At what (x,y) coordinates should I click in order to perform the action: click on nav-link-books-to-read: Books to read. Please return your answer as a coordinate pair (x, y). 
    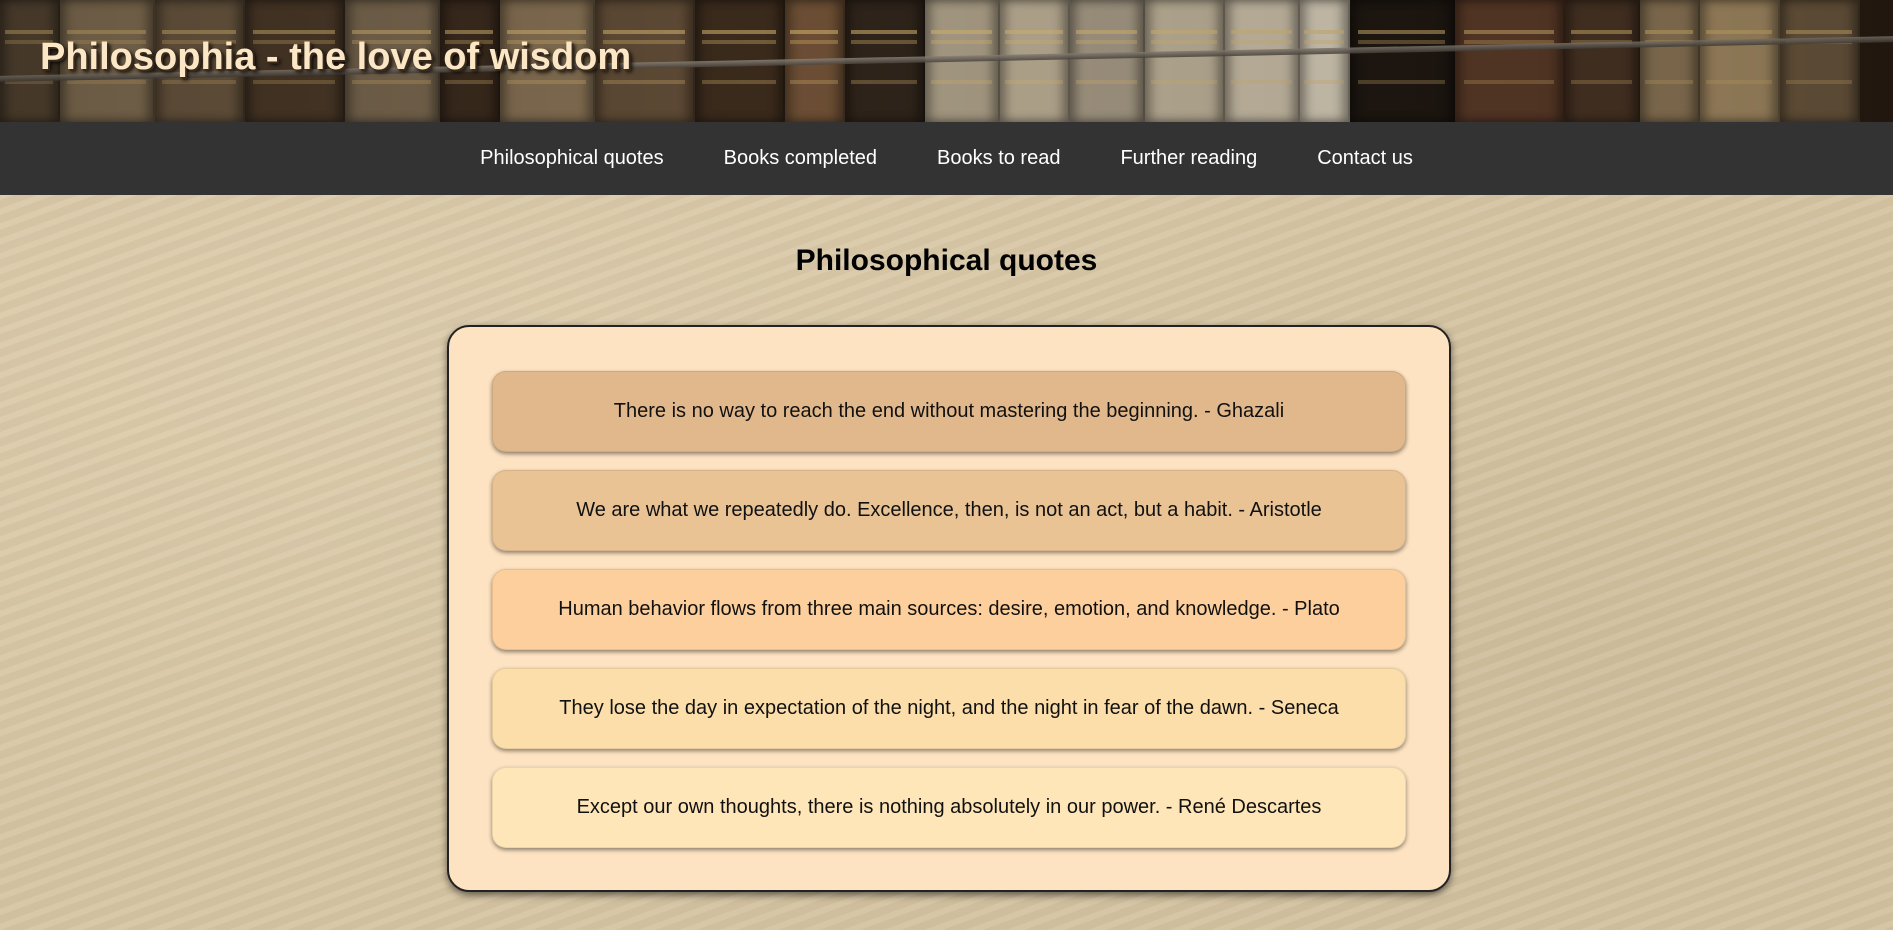
    Looking at the image, I should click on (998, 158).